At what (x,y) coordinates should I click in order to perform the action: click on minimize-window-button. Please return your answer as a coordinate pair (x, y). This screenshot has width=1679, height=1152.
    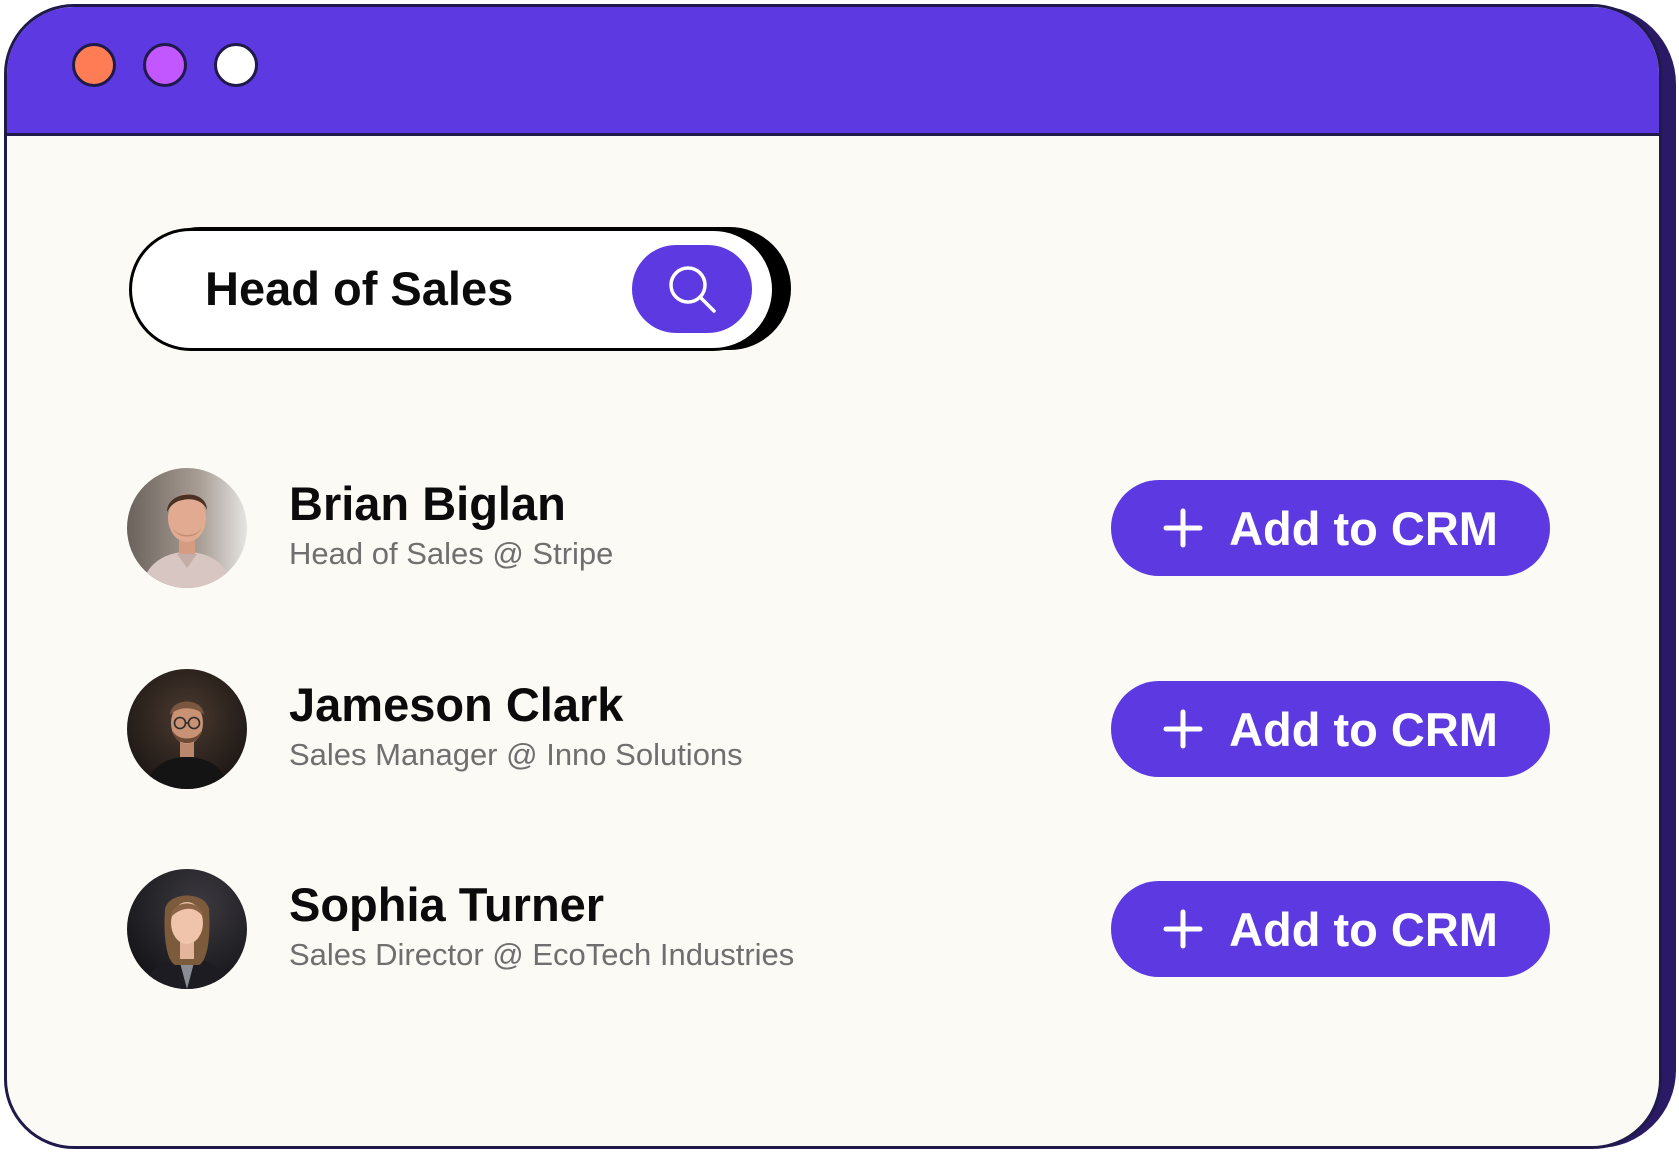
    Looking at the image, I should click on (165, 65).